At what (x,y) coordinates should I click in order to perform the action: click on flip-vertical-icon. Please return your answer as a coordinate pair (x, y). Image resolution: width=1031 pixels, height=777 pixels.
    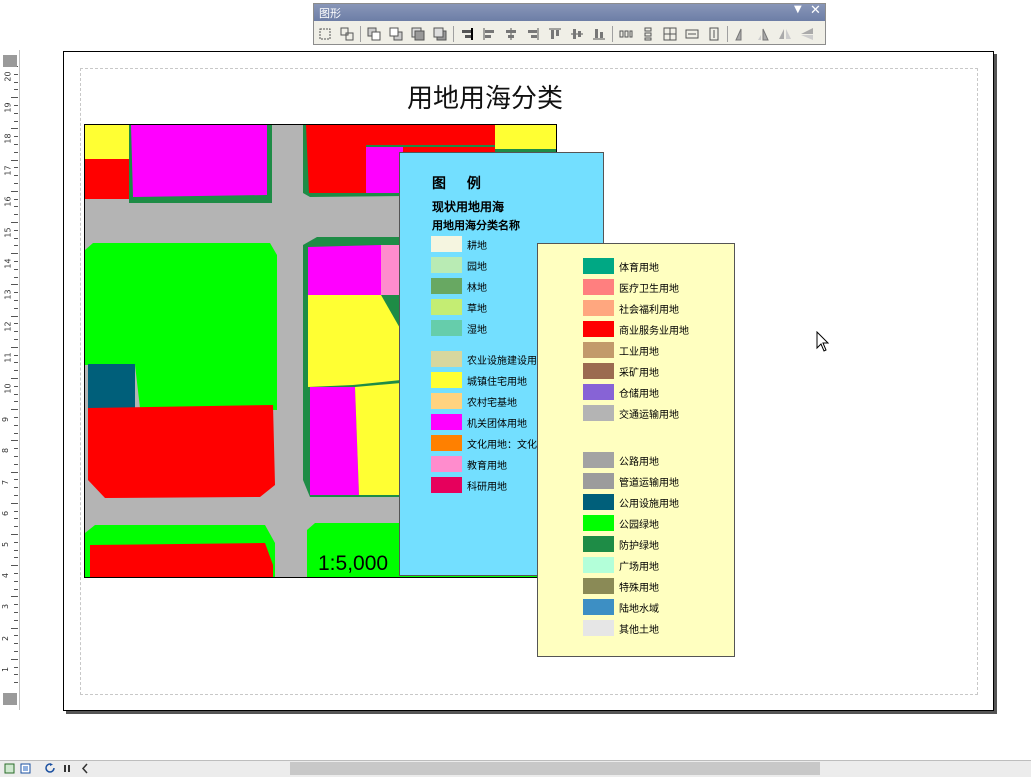
    Looking at the image, I should click on (806, 34).